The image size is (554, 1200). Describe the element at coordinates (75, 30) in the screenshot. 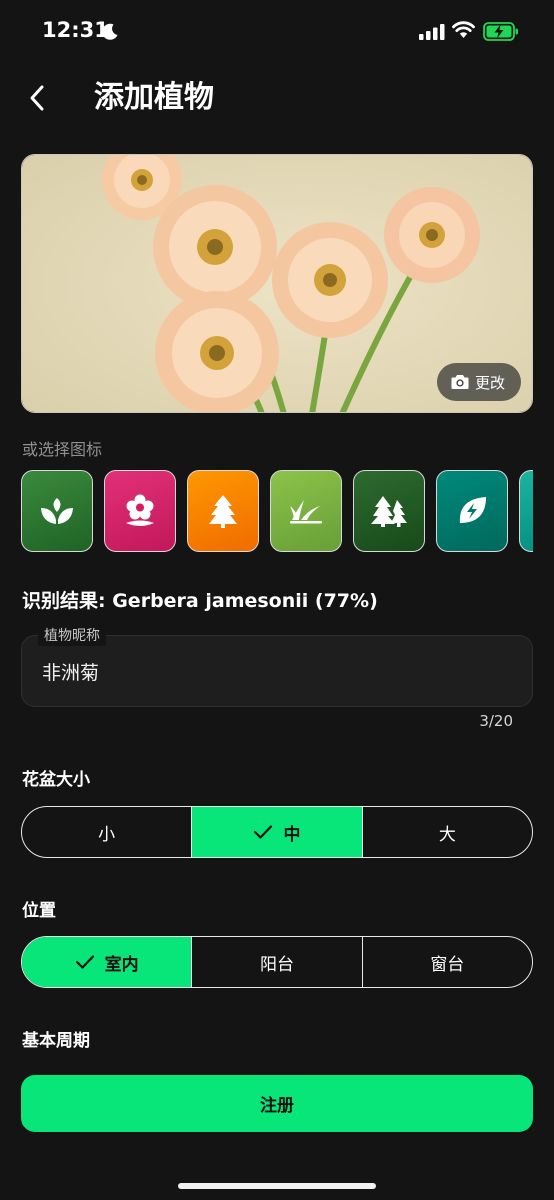

I see `status-time: 12:31` at that location.